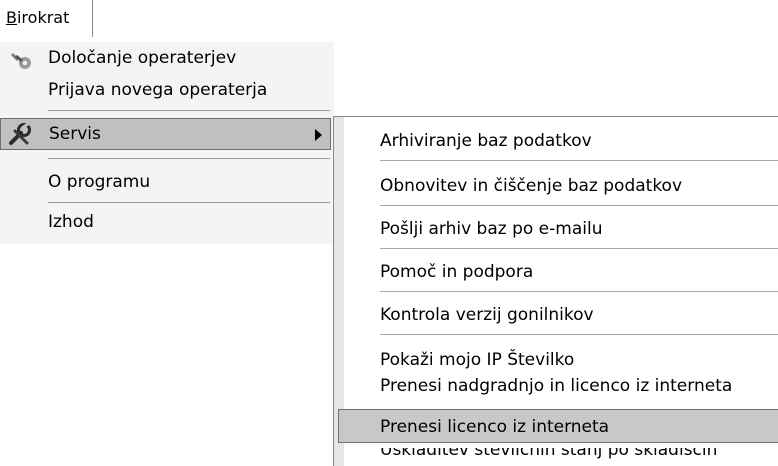  Describe the element at coordinates (21, 60) in the screenshot. I see `wrench-icon` at that location.